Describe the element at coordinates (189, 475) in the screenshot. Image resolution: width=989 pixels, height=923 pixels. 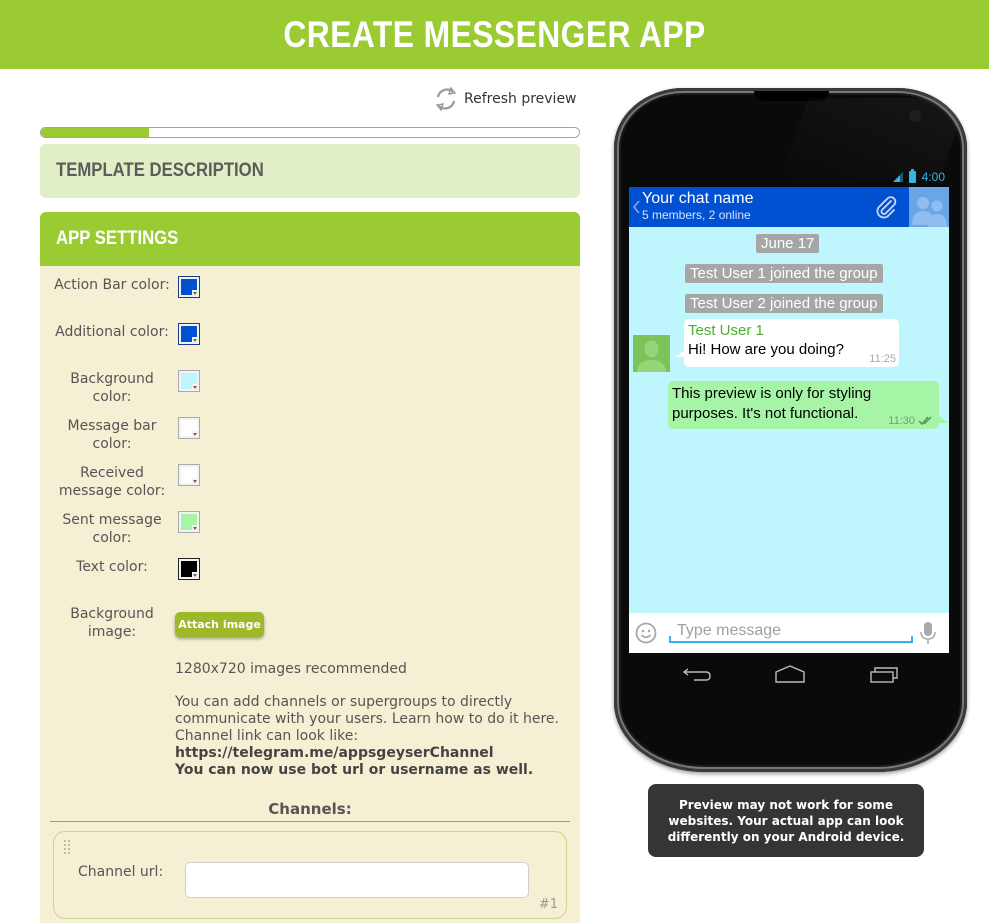
I see `color-picker-received-message` at that location.